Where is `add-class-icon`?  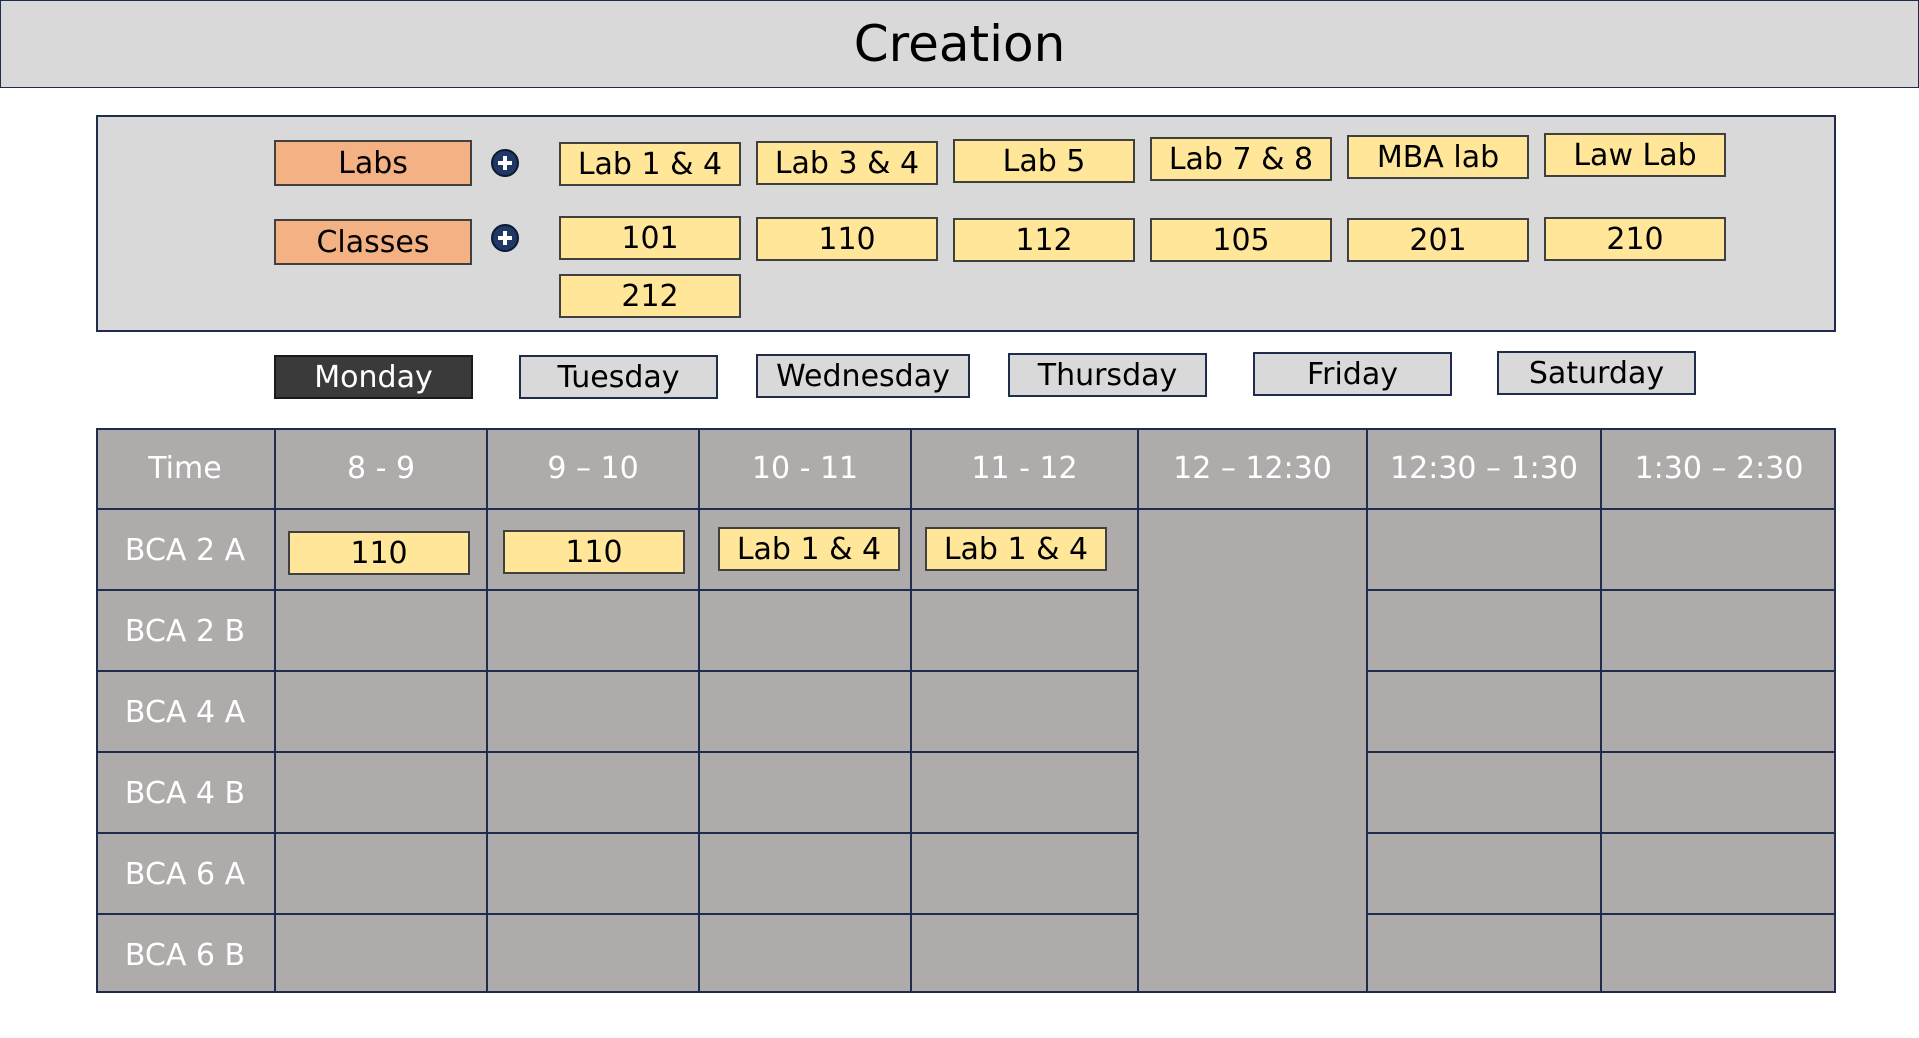
add-class-icon is located at coordinates (505, 238).